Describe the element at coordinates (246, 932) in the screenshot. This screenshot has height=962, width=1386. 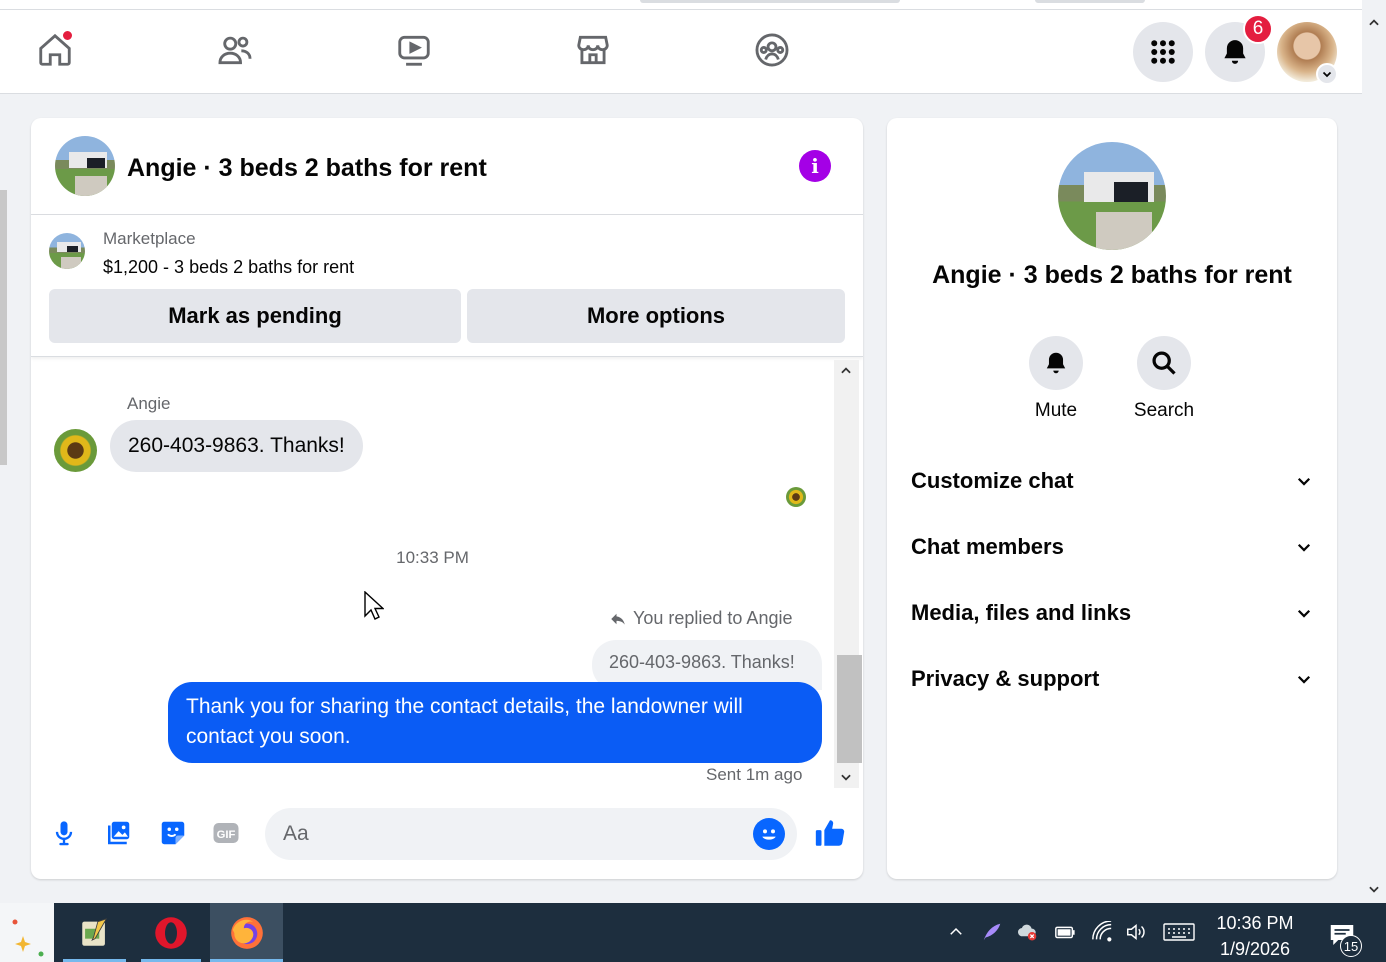
I see `taskbar-app-firefox` at that location.